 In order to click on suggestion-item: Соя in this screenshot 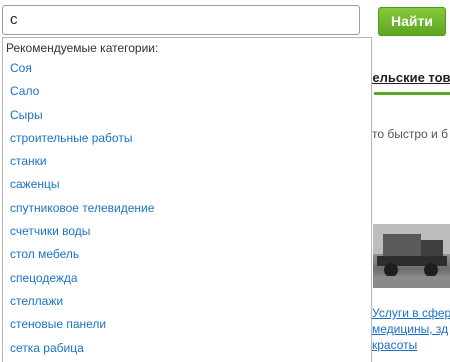, I will do `click(187, 68)`.